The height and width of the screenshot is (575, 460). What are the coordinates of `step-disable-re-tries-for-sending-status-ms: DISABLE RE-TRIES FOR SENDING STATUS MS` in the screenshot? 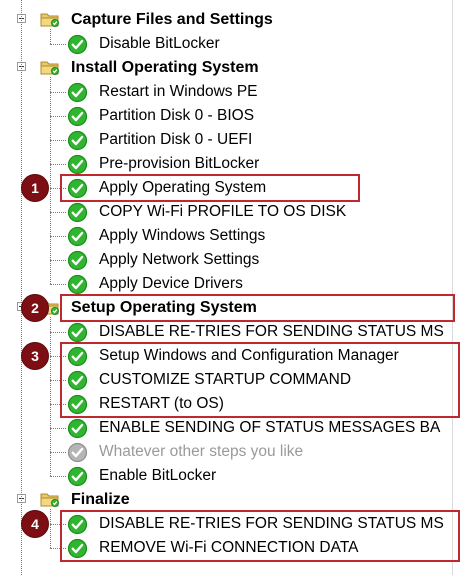 It's located at (230, 332).